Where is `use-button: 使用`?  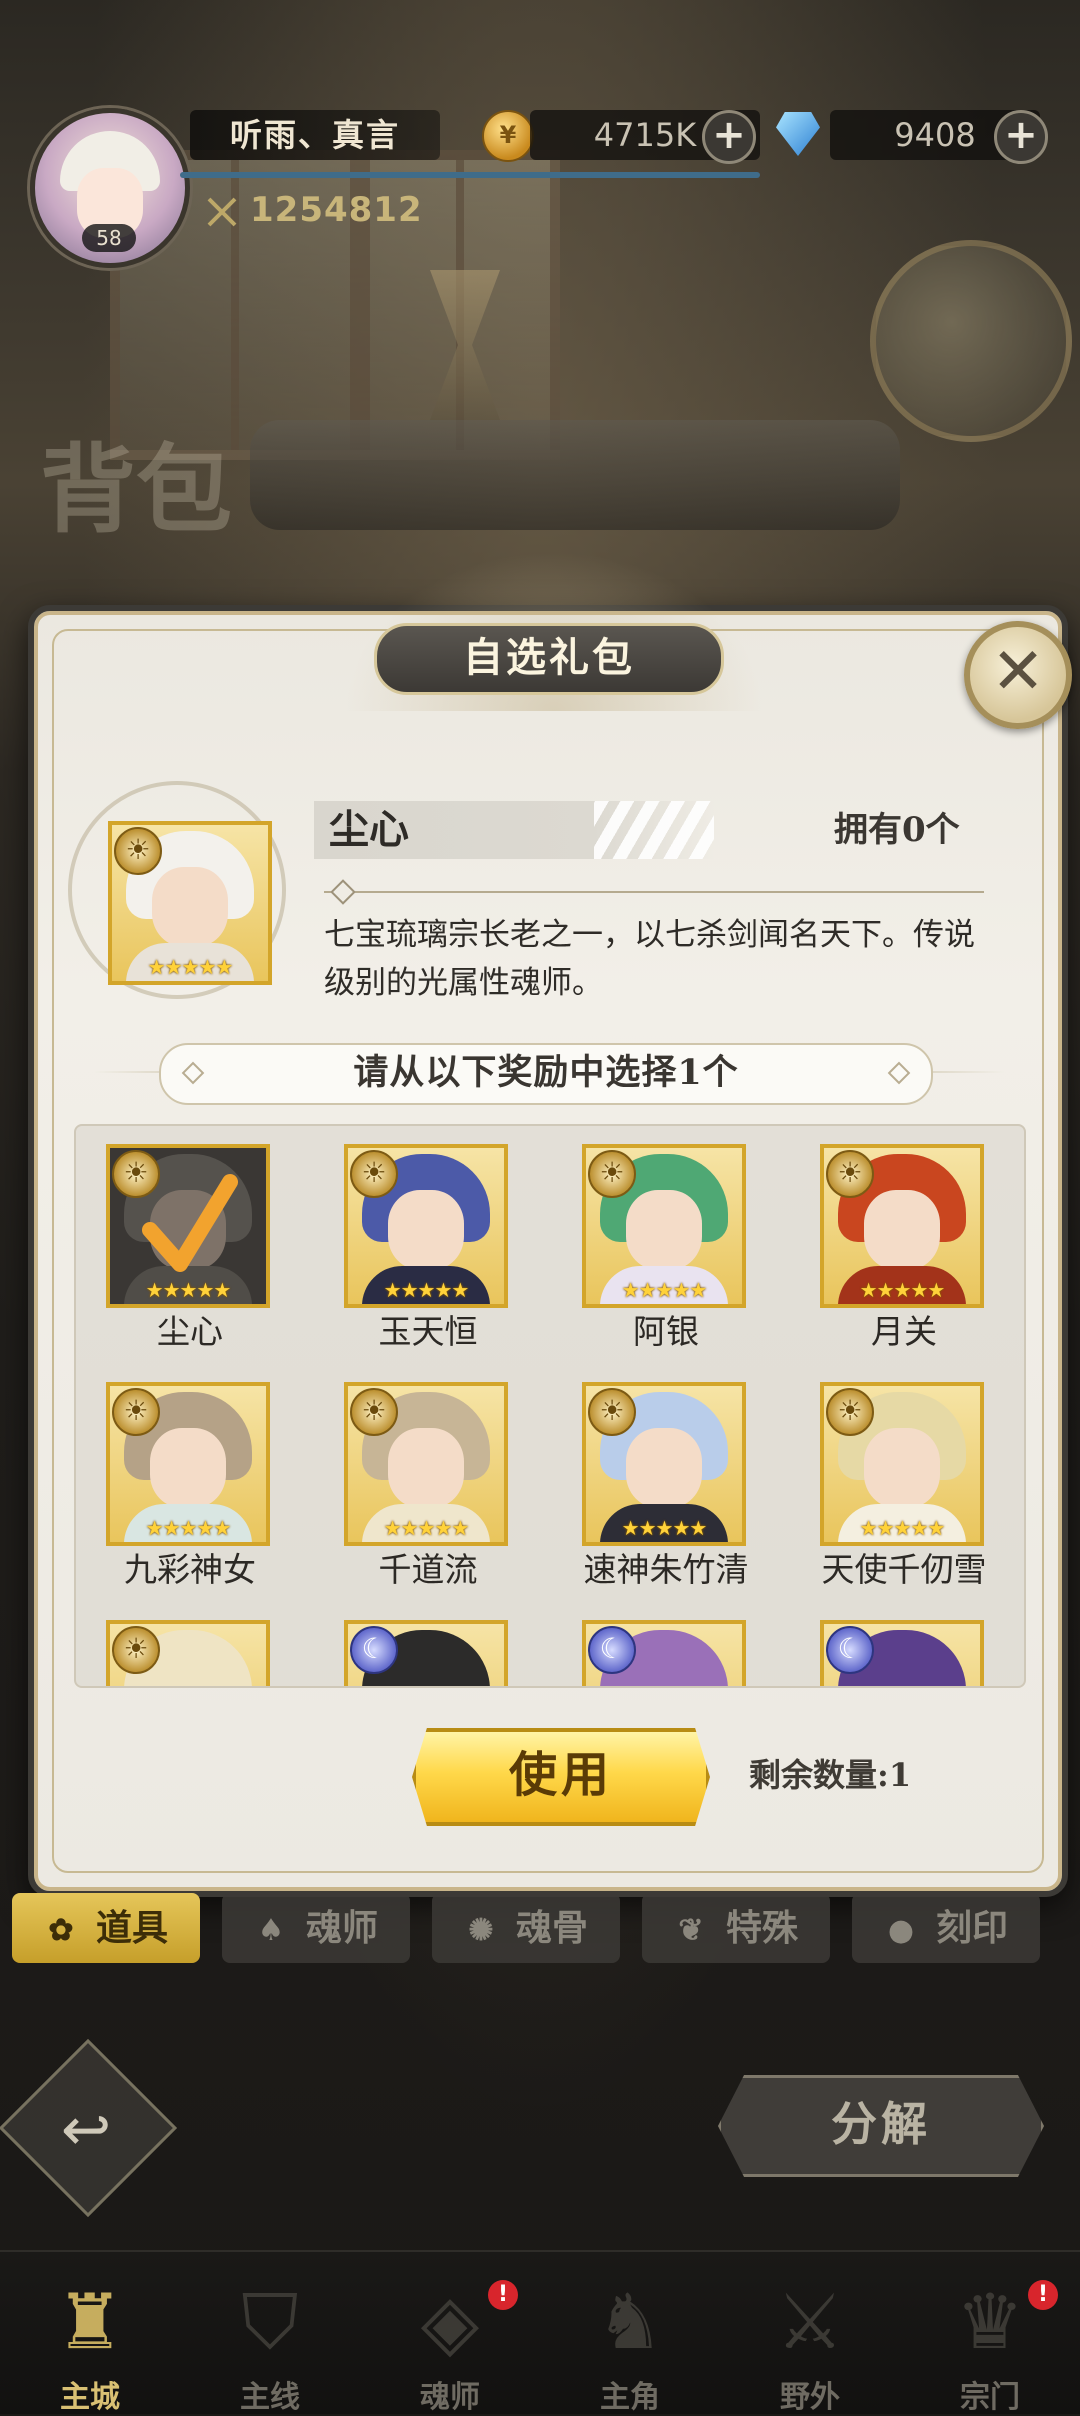
use-button: 使用 is located at coordinates (561, 1777).